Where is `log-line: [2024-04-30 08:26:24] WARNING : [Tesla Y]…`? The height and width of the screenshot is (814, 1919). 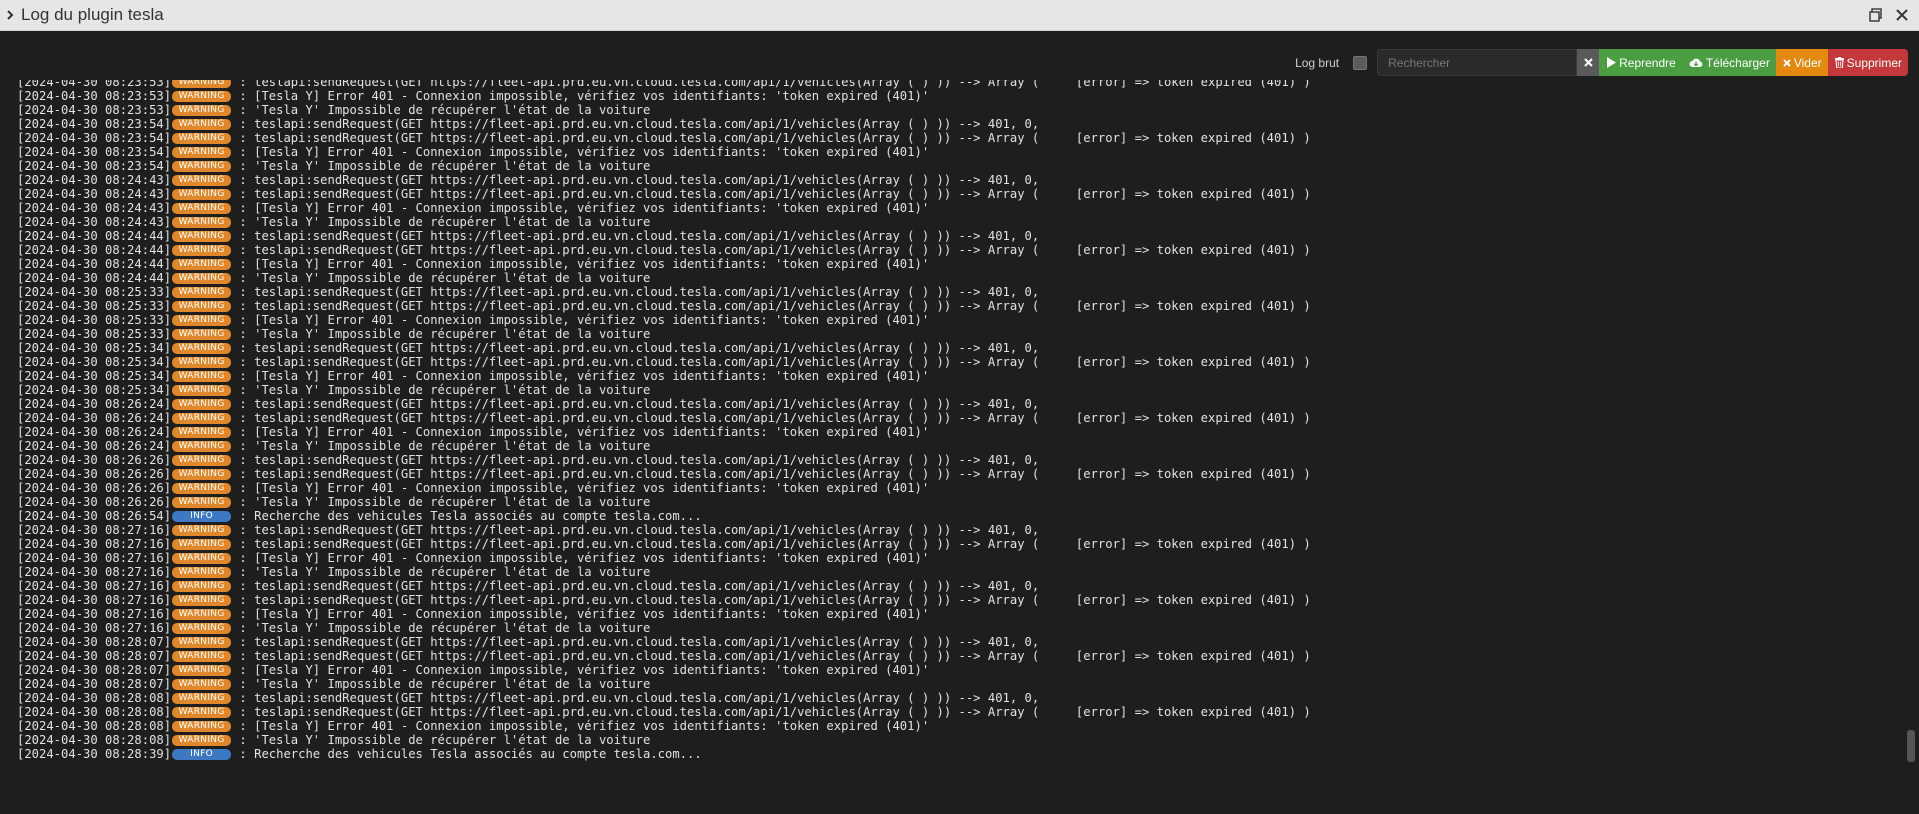
log-line: [2024-04-30 08:26:24] WARNING : [Tesla Y]… is located at coordinates (664, 432).